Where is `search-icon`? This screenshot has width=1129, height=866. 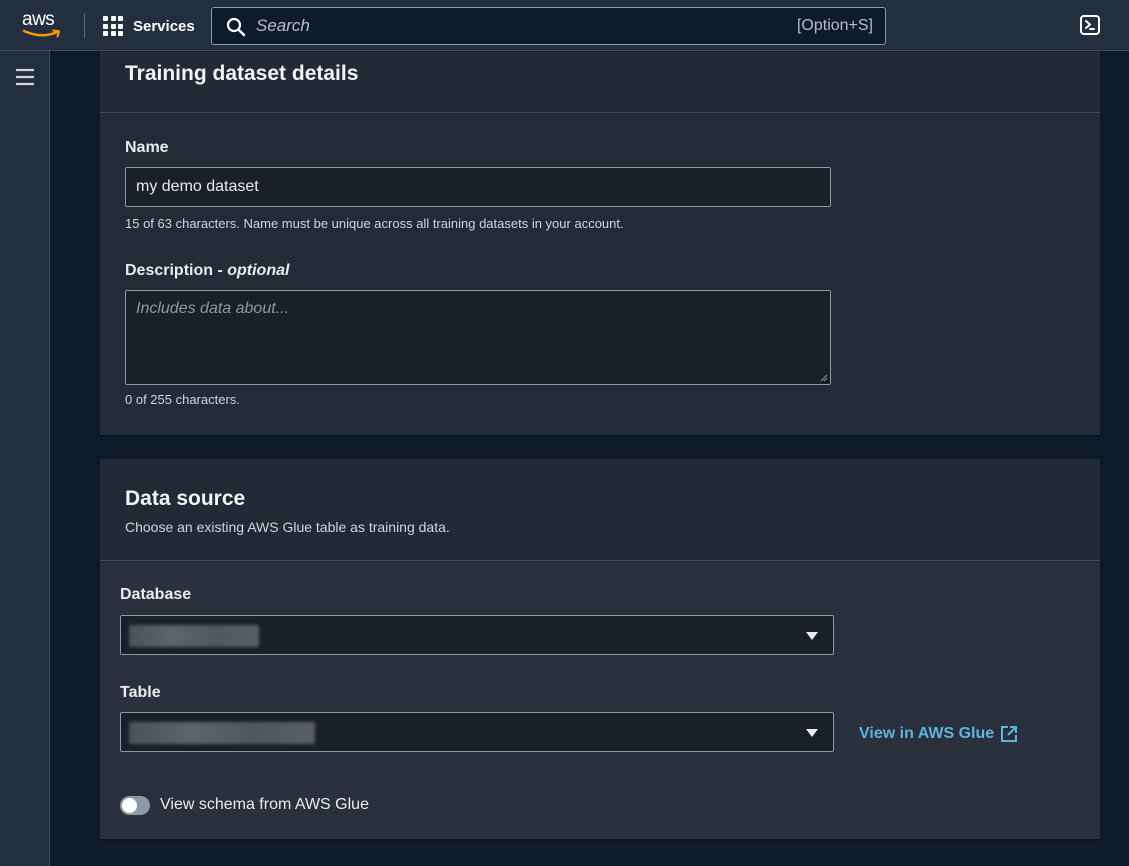 search-icon is located at coordinates (236, 27).